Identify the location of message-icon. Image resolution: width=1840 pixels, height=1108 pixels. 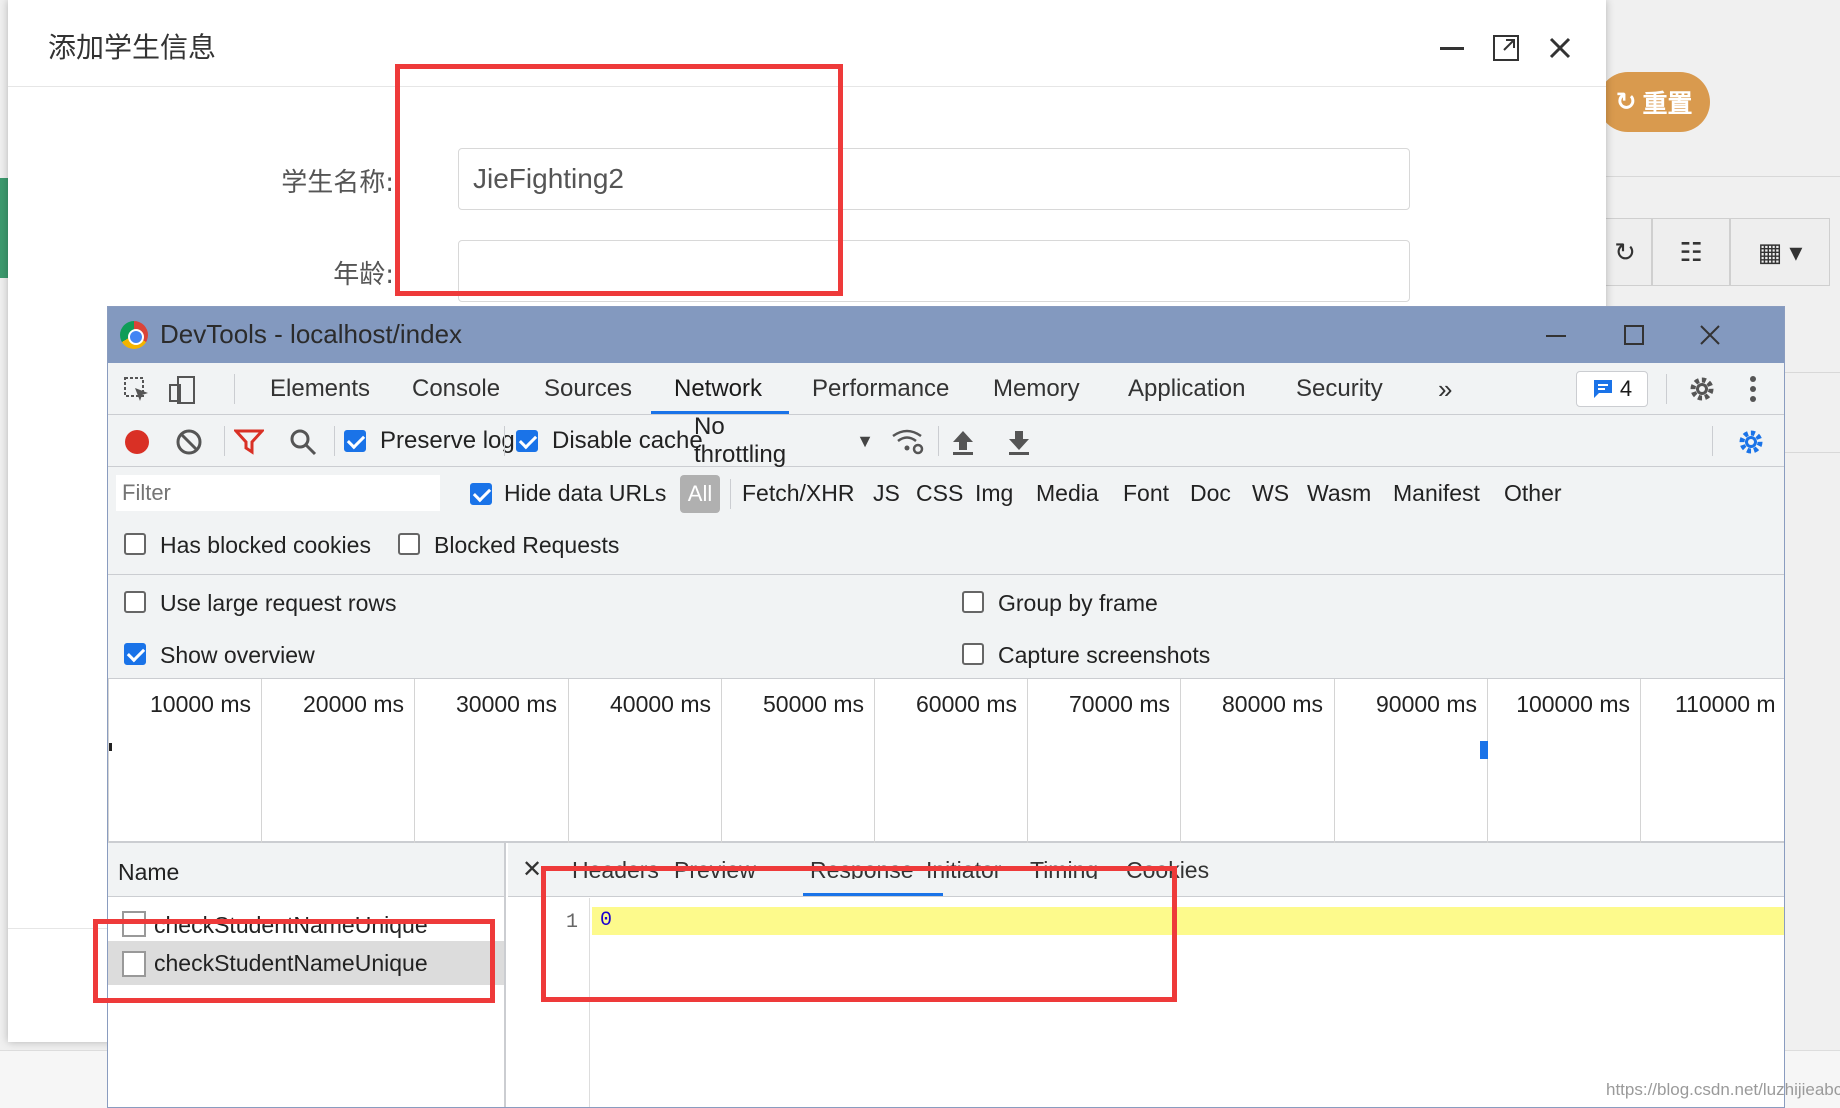
(1602, 389).